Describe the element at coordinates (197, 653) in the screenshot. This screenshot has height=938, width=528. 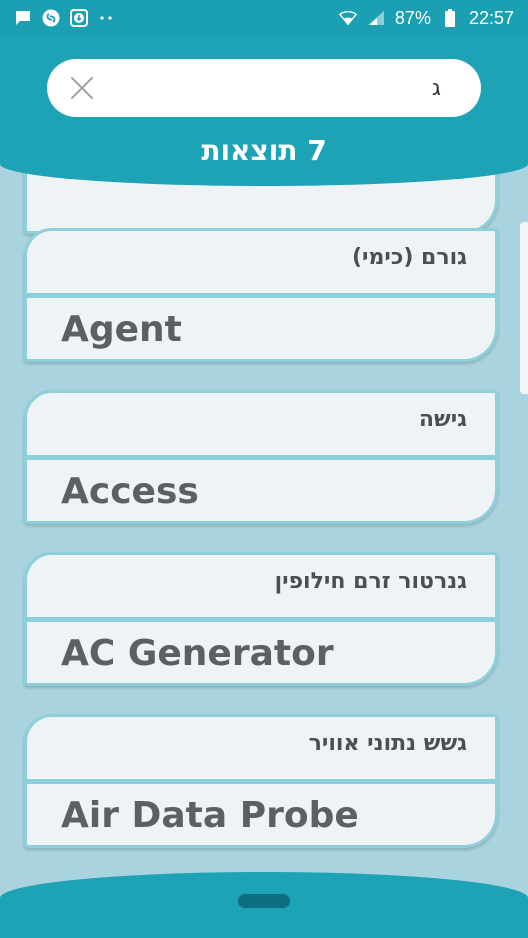
I see `english-term: AC Generator` at that location.